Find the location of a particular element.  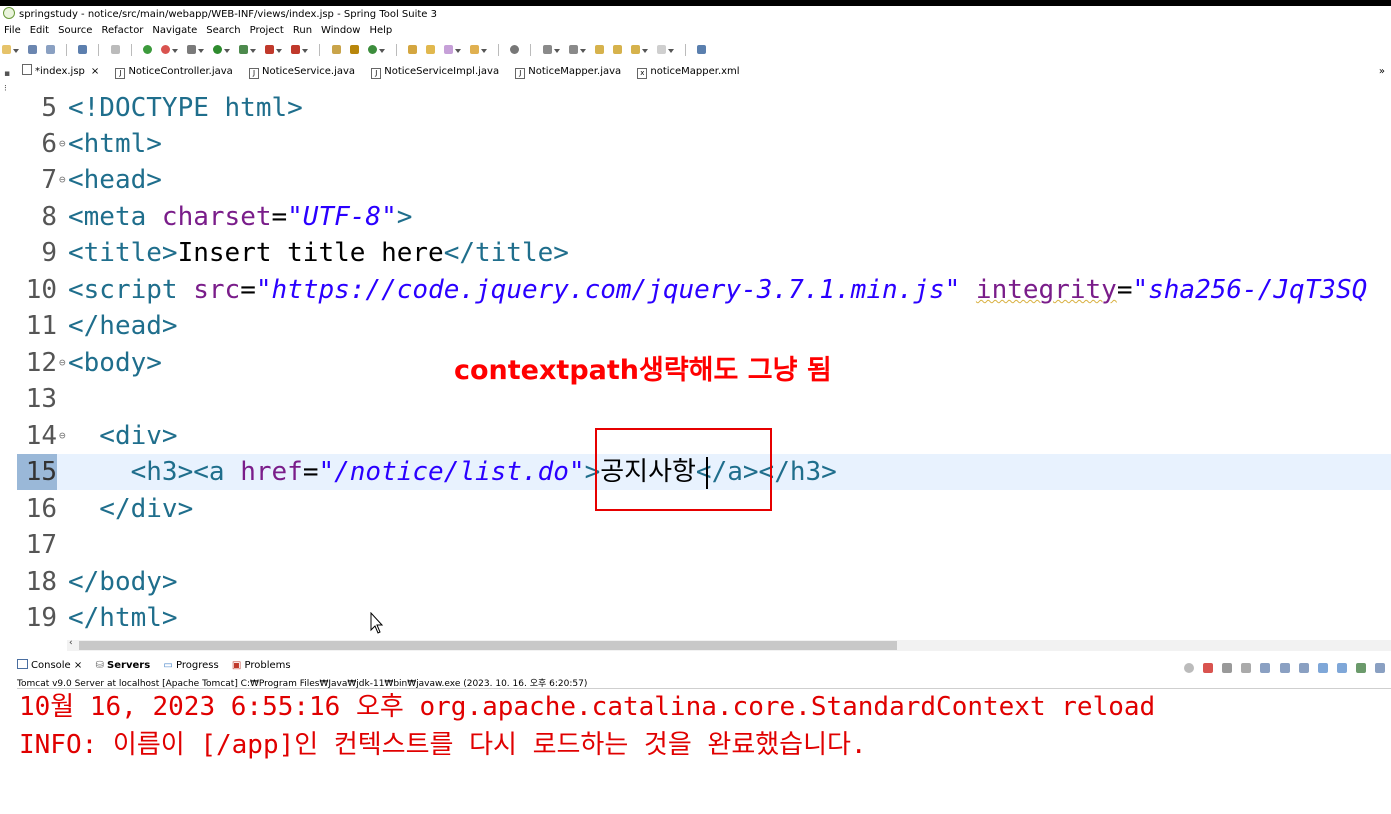

remove-launch-icon is located at coordinates (1227, 668).